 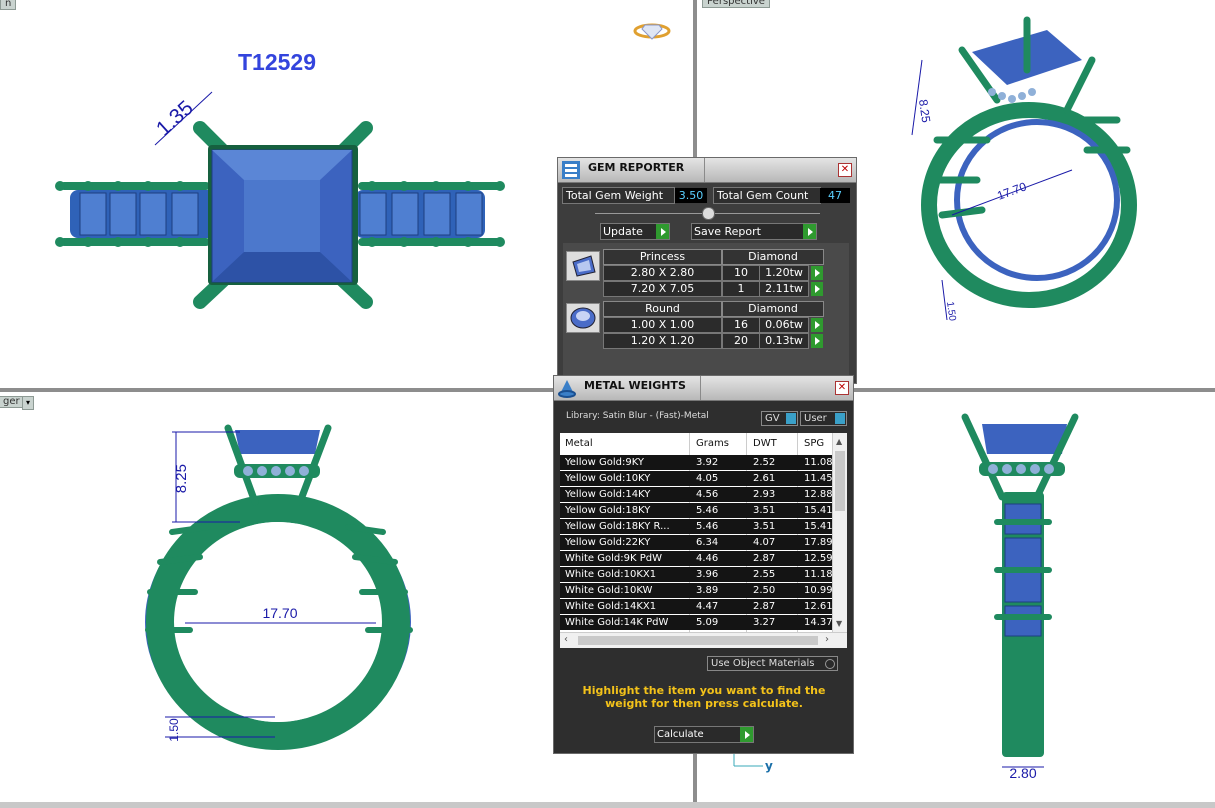 I want to click on calculate-button: Calculate, so click(x=704, y=734).